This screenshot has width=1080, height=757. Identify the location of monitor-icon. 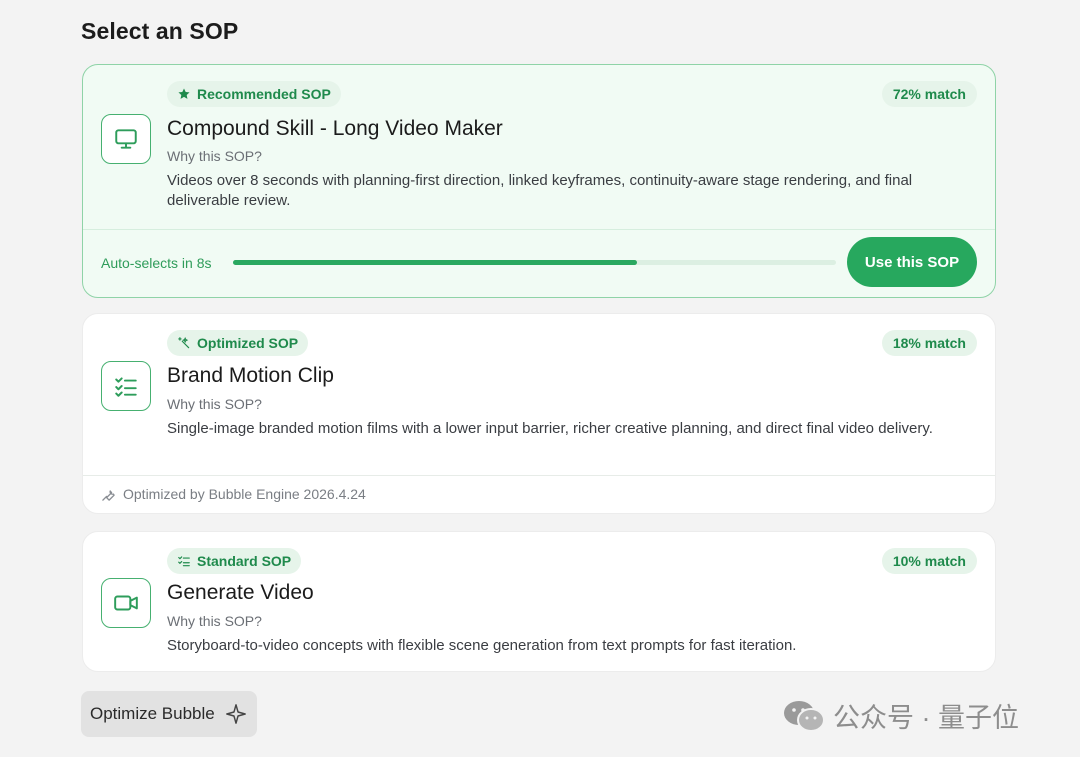
(126, 139).